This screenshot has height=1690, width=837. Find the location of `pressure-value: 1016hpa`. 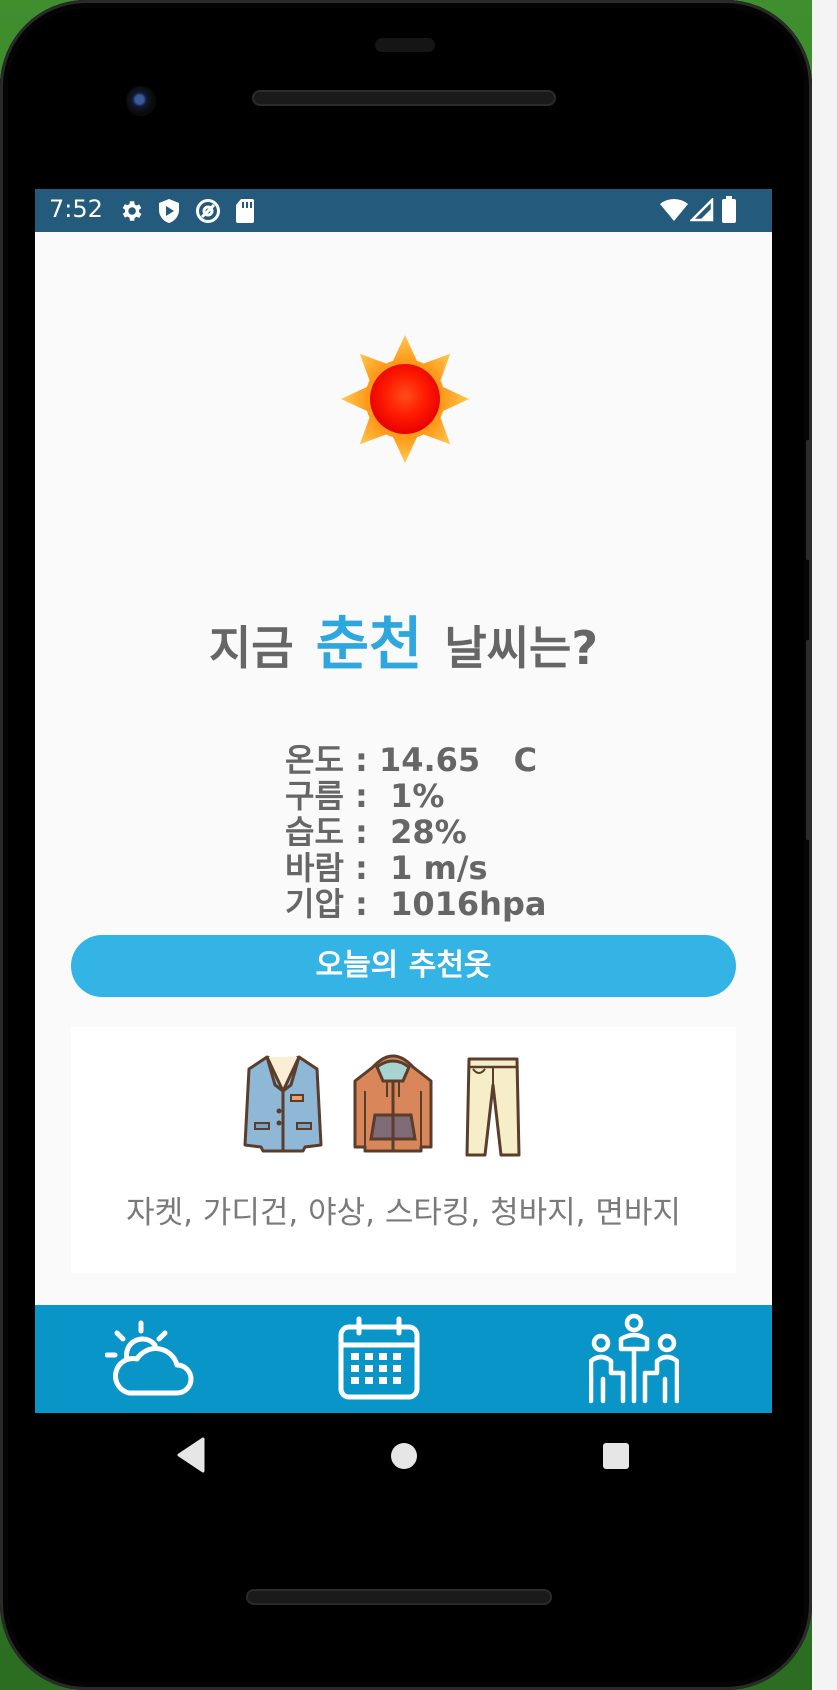

pressure-value: 1016hpa is located at coordinates (468, 904).